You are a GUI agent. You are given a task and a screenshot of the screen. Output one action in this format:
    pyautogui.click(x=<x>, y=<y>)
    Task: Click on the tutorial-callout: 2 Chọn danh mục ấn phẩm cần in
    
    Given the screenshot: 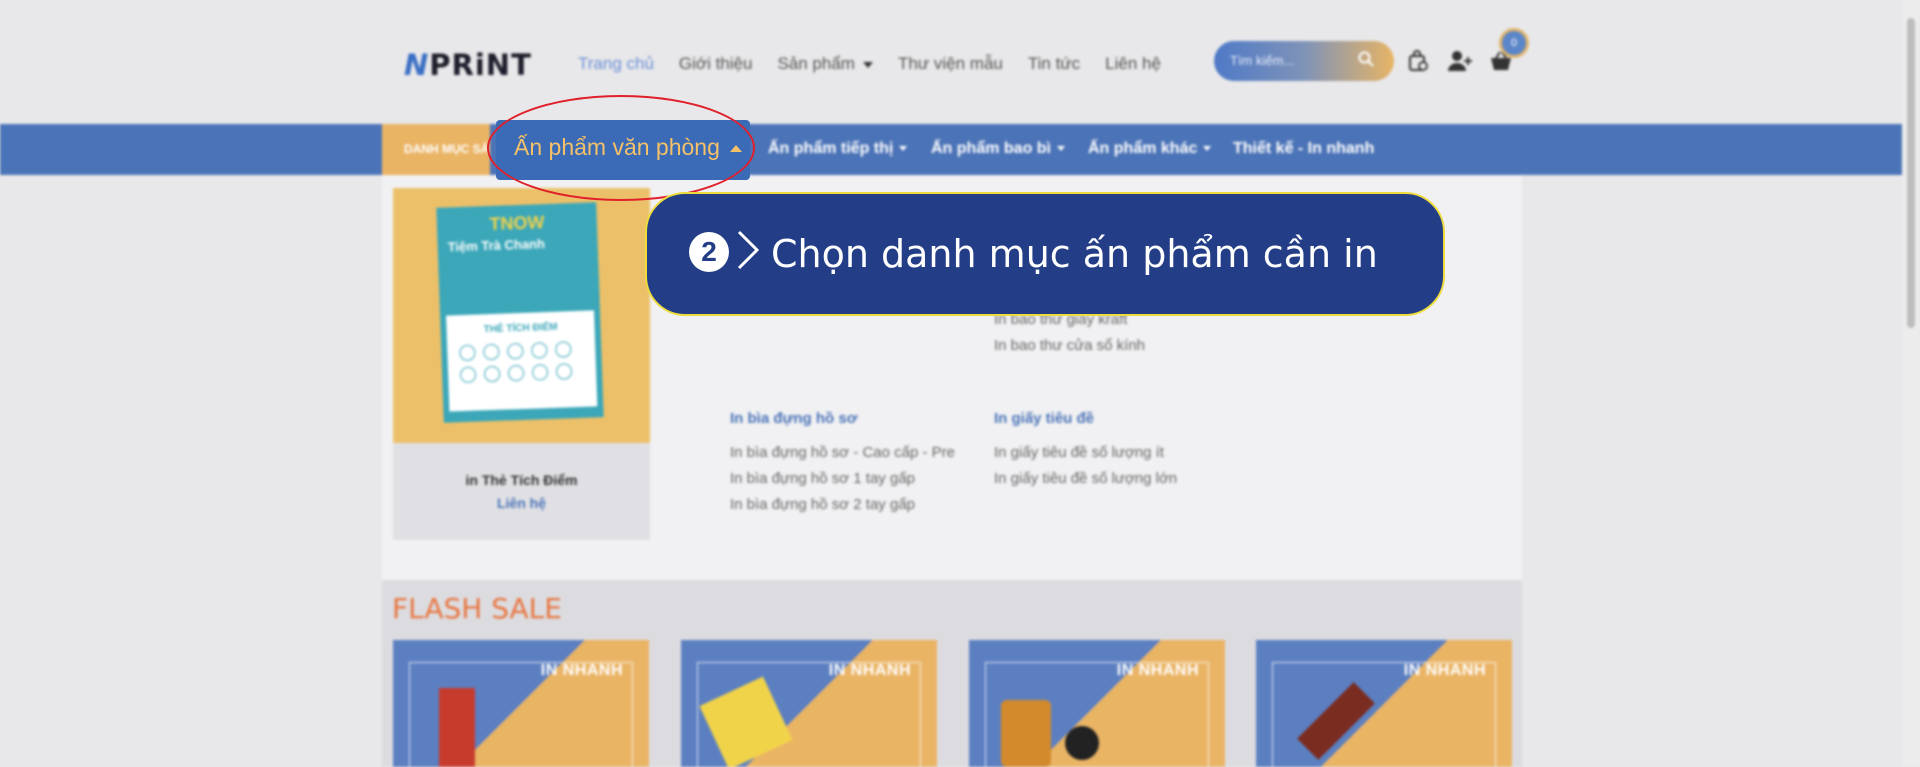 What is the action you would take?
    pyautogui.click(x=1045, y=254)
    